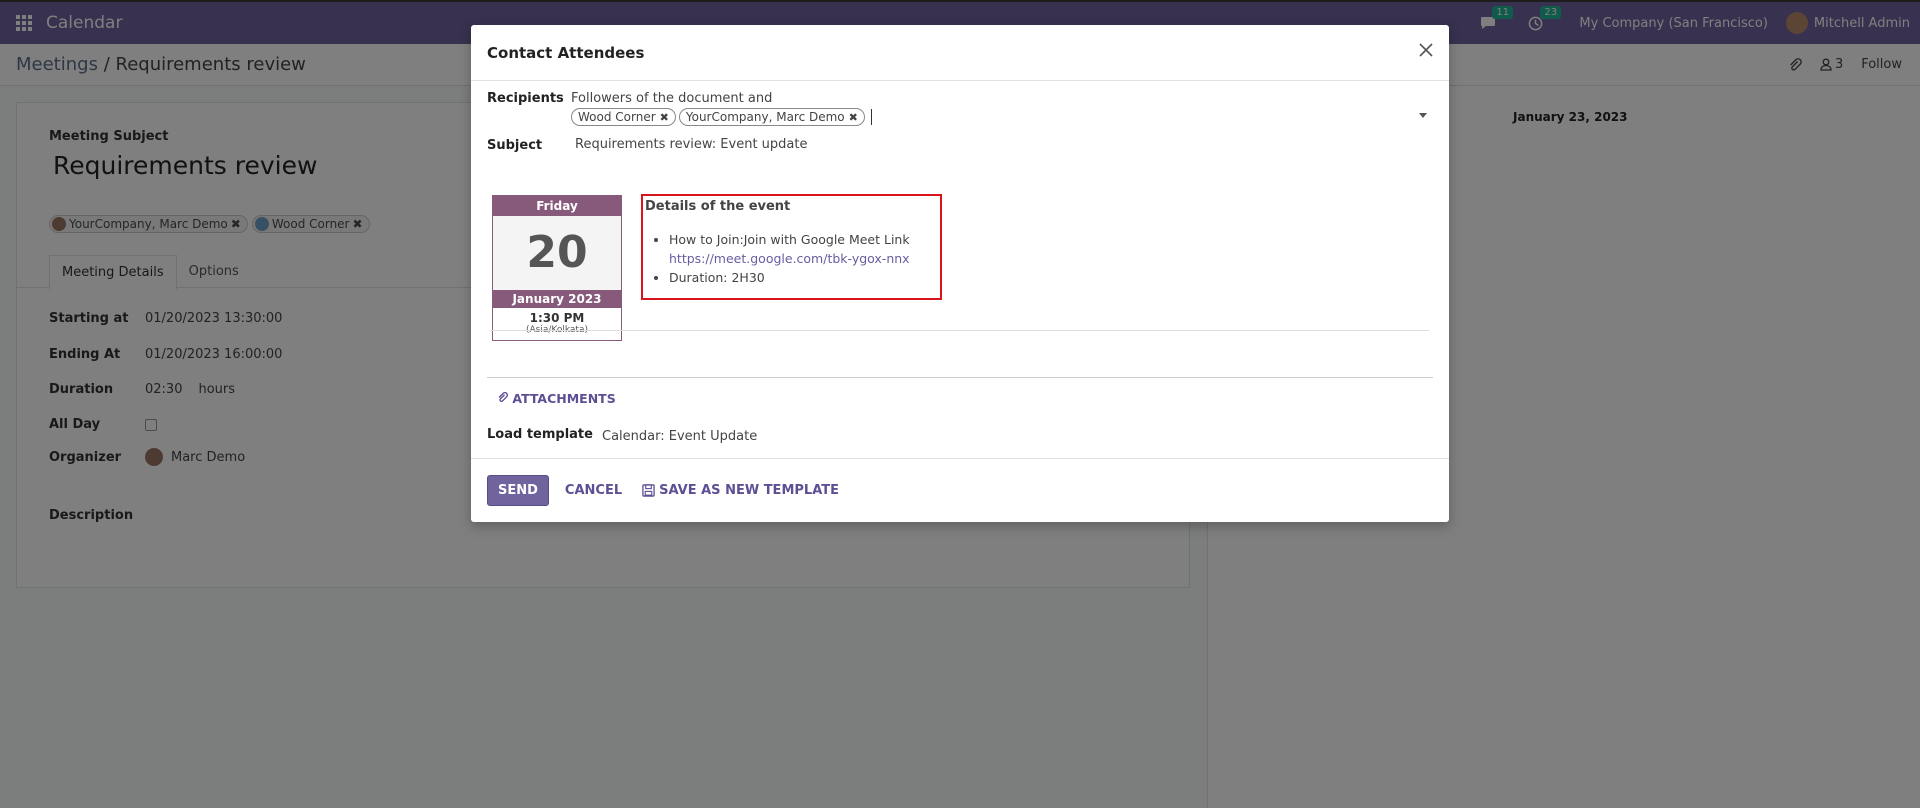 This screenshot has height=808, width=1920. I want to click on subject-label: Subject, so click(515, 145).